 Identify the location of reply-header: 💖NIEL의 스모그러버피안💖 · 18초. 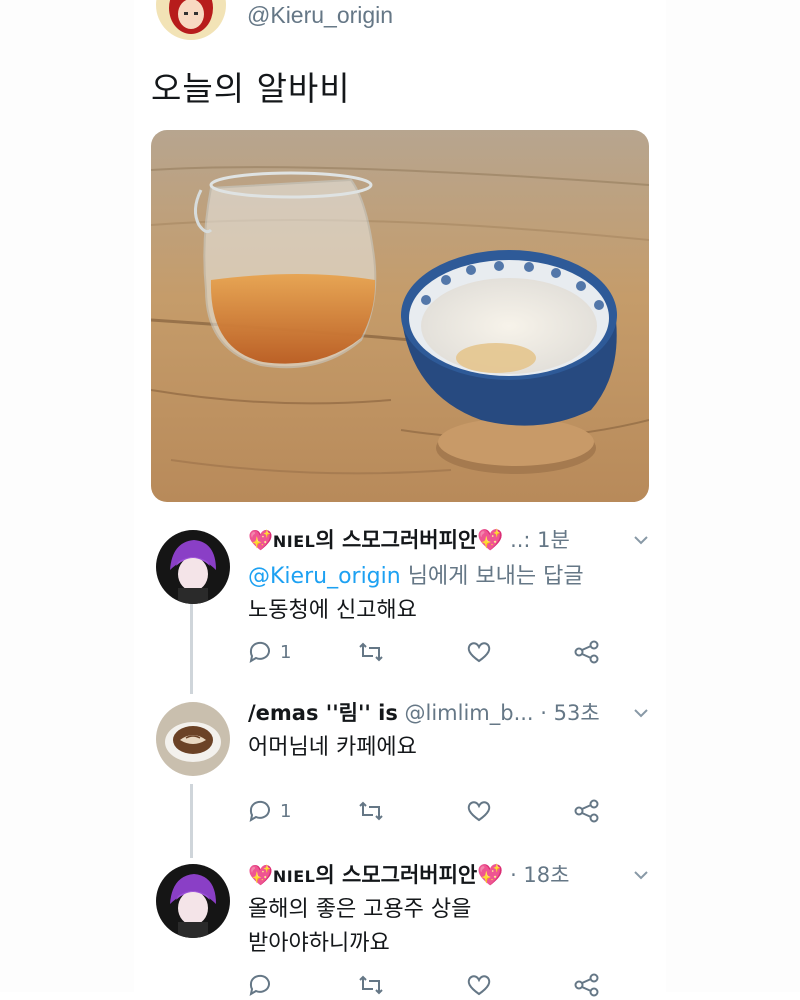
(408, 875).